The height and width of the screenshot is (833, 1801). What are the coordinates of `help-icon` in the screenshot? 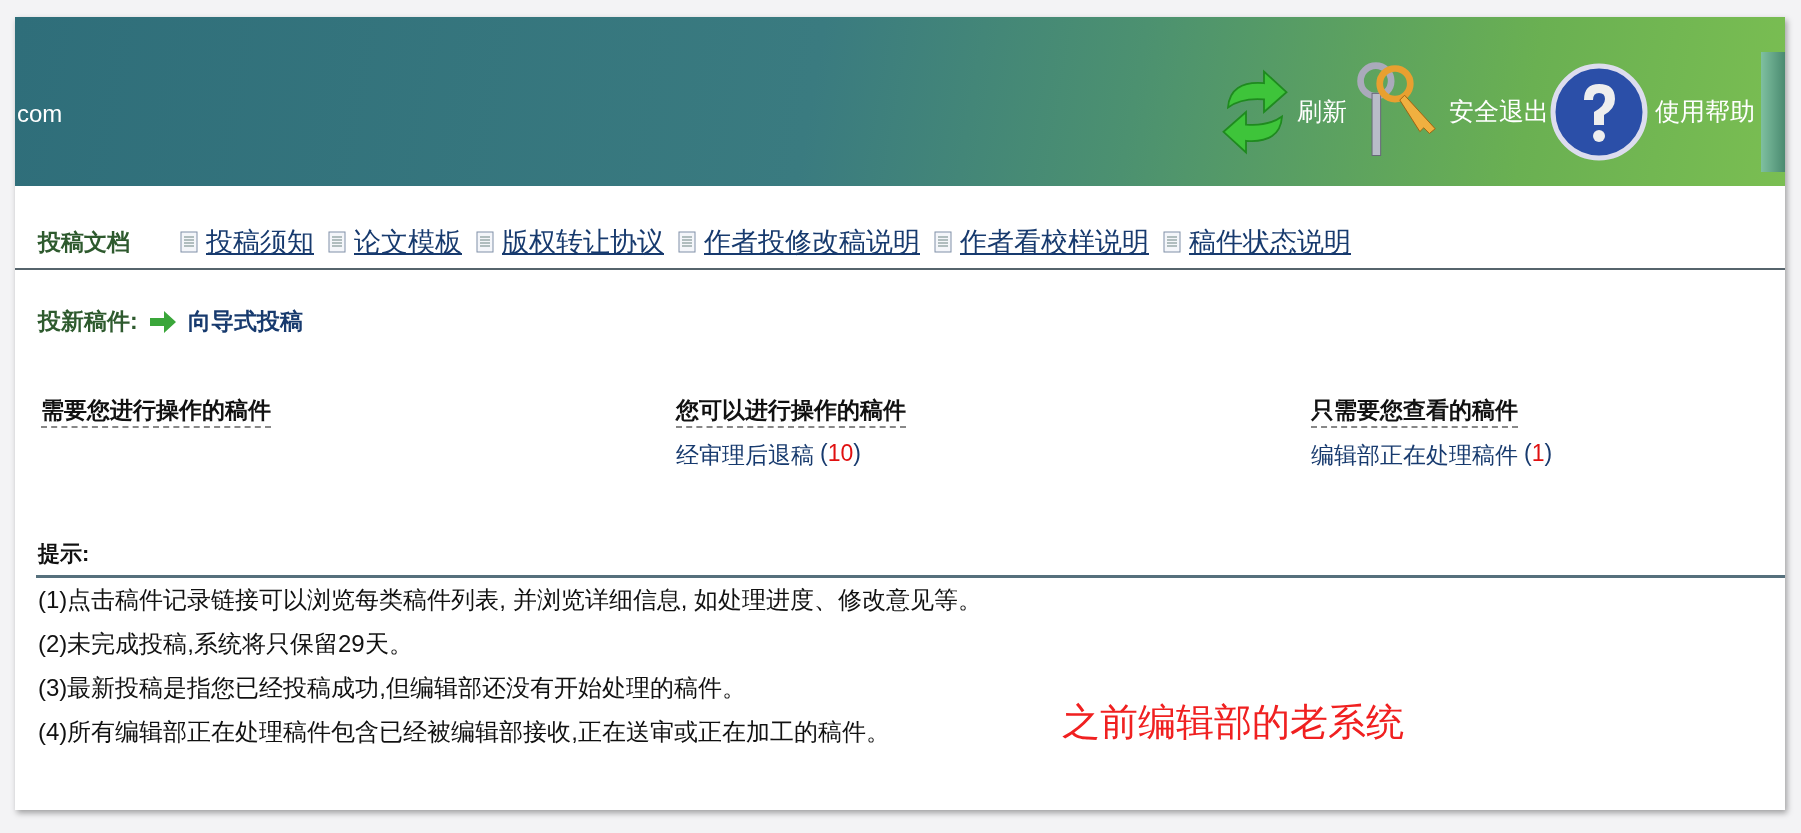 It's located at (1599, 111).